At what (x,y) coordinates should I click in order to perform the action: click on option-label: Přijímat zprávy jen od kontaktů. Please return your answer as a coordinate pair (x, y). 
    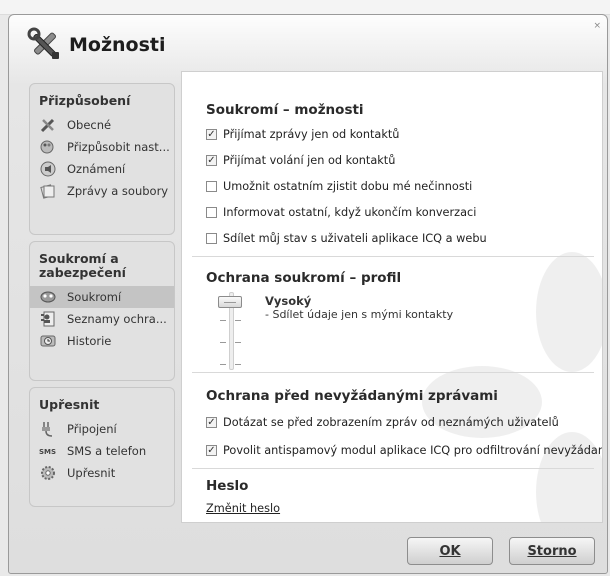
    Looking at the image, I should click on (311, 134).